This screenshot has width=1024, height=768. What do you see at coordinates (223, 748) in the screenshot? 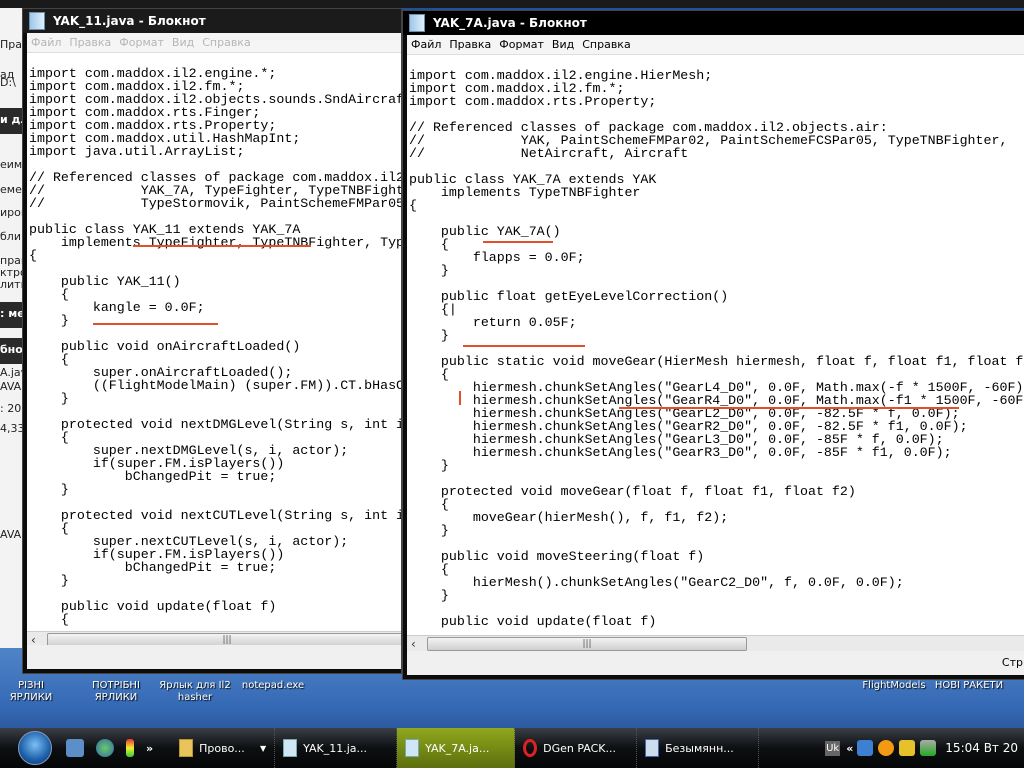
I see `task-explorer: Прово... ▼` at bounding box center [223, 748].